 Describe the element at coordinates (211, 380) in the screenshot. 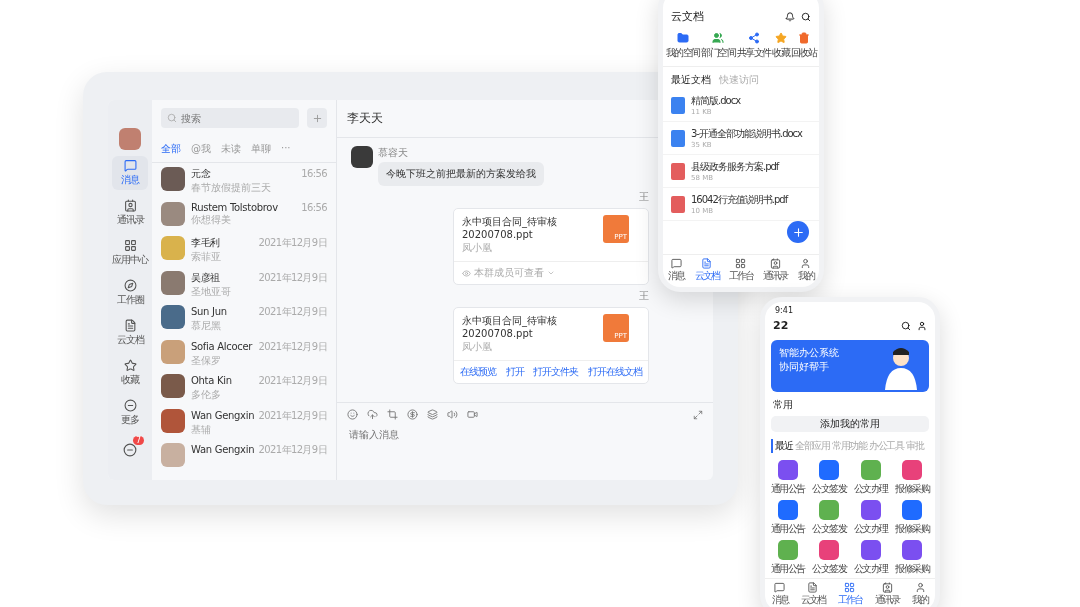

I see `contact-name: Ohta Kin` at that location.